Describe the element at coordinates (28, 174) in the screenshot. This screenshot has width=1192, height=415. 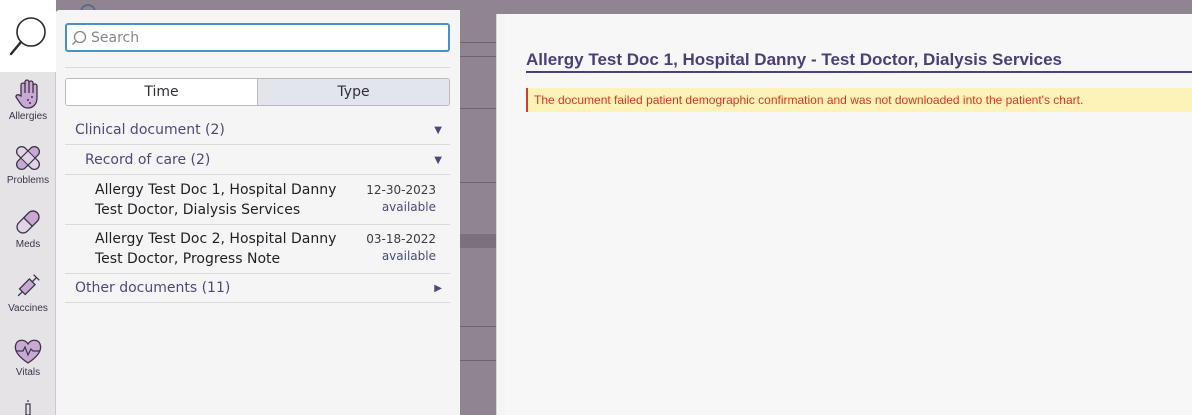
I see `sidebar-item-problems: Problems` at that location.